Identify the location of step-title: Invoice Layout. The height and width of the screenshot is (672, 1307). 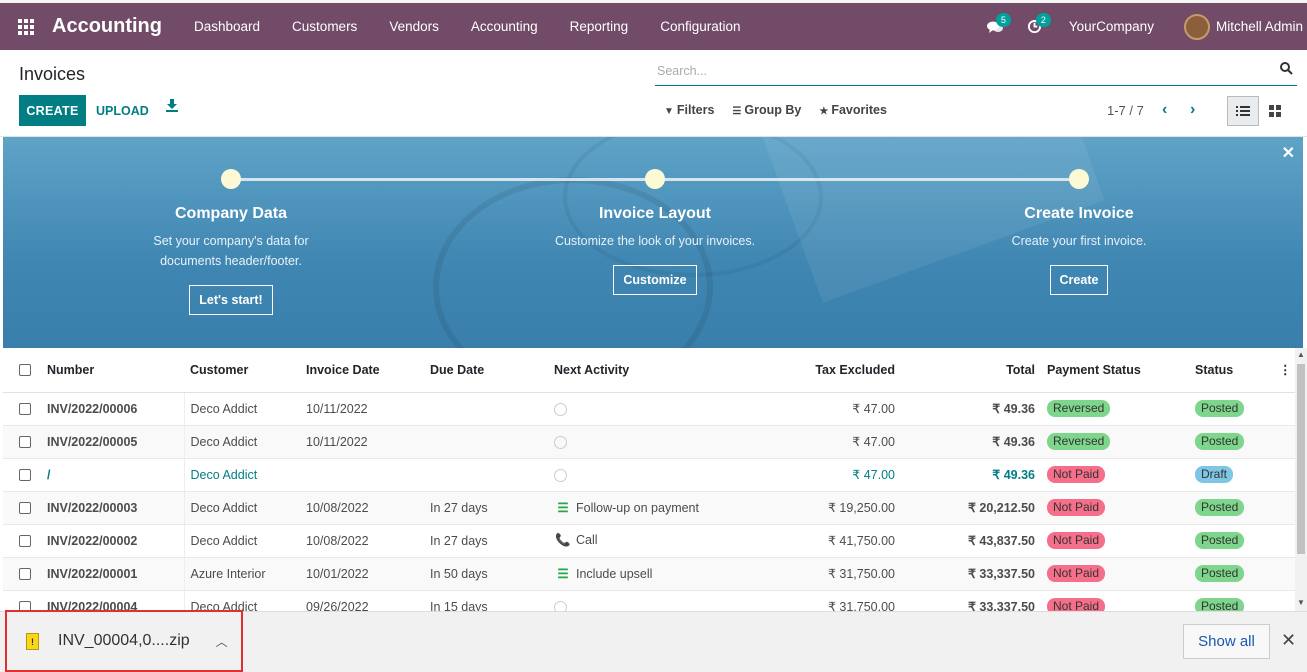
(655, 213).